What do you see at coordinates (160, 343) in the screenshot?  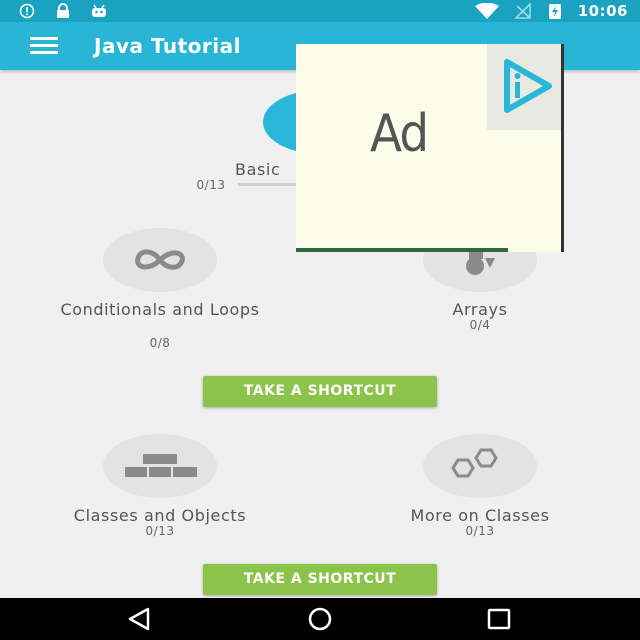 I see `topic-count: 0/8` at bounding box center [160, 343].